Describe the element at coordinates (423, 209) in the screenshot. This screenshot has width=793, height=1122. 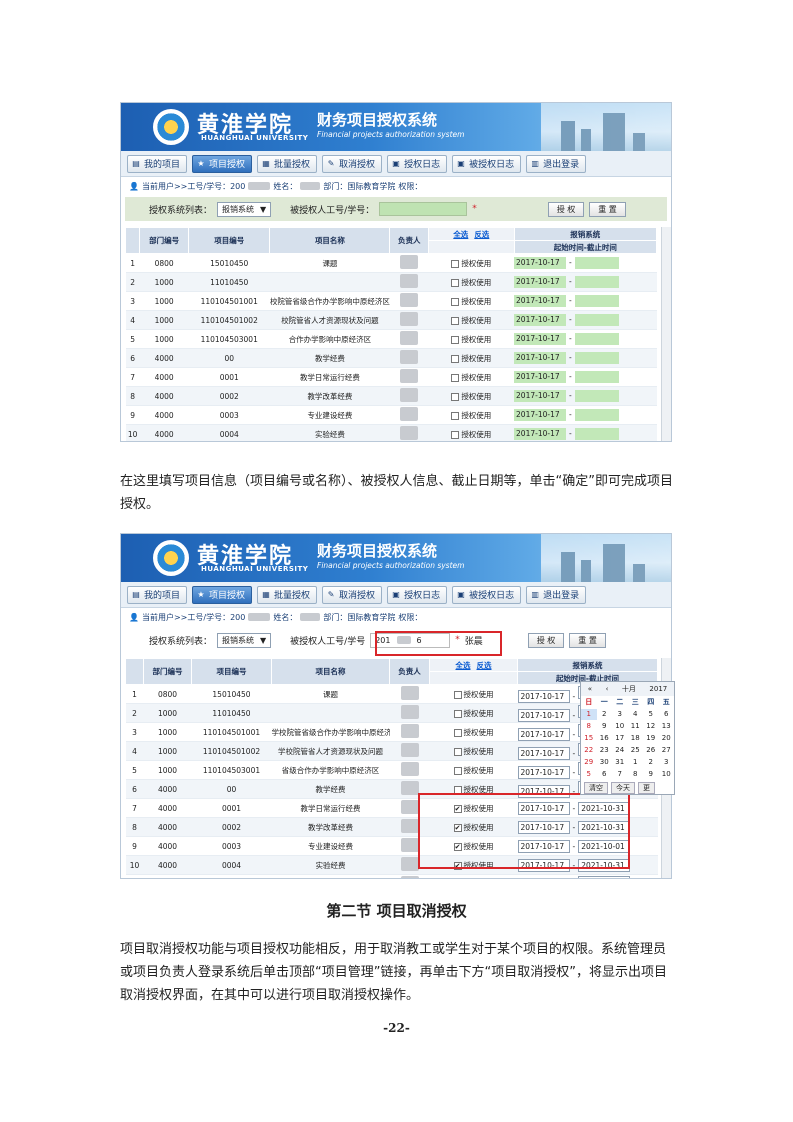
I see `grantee-input` at that location.